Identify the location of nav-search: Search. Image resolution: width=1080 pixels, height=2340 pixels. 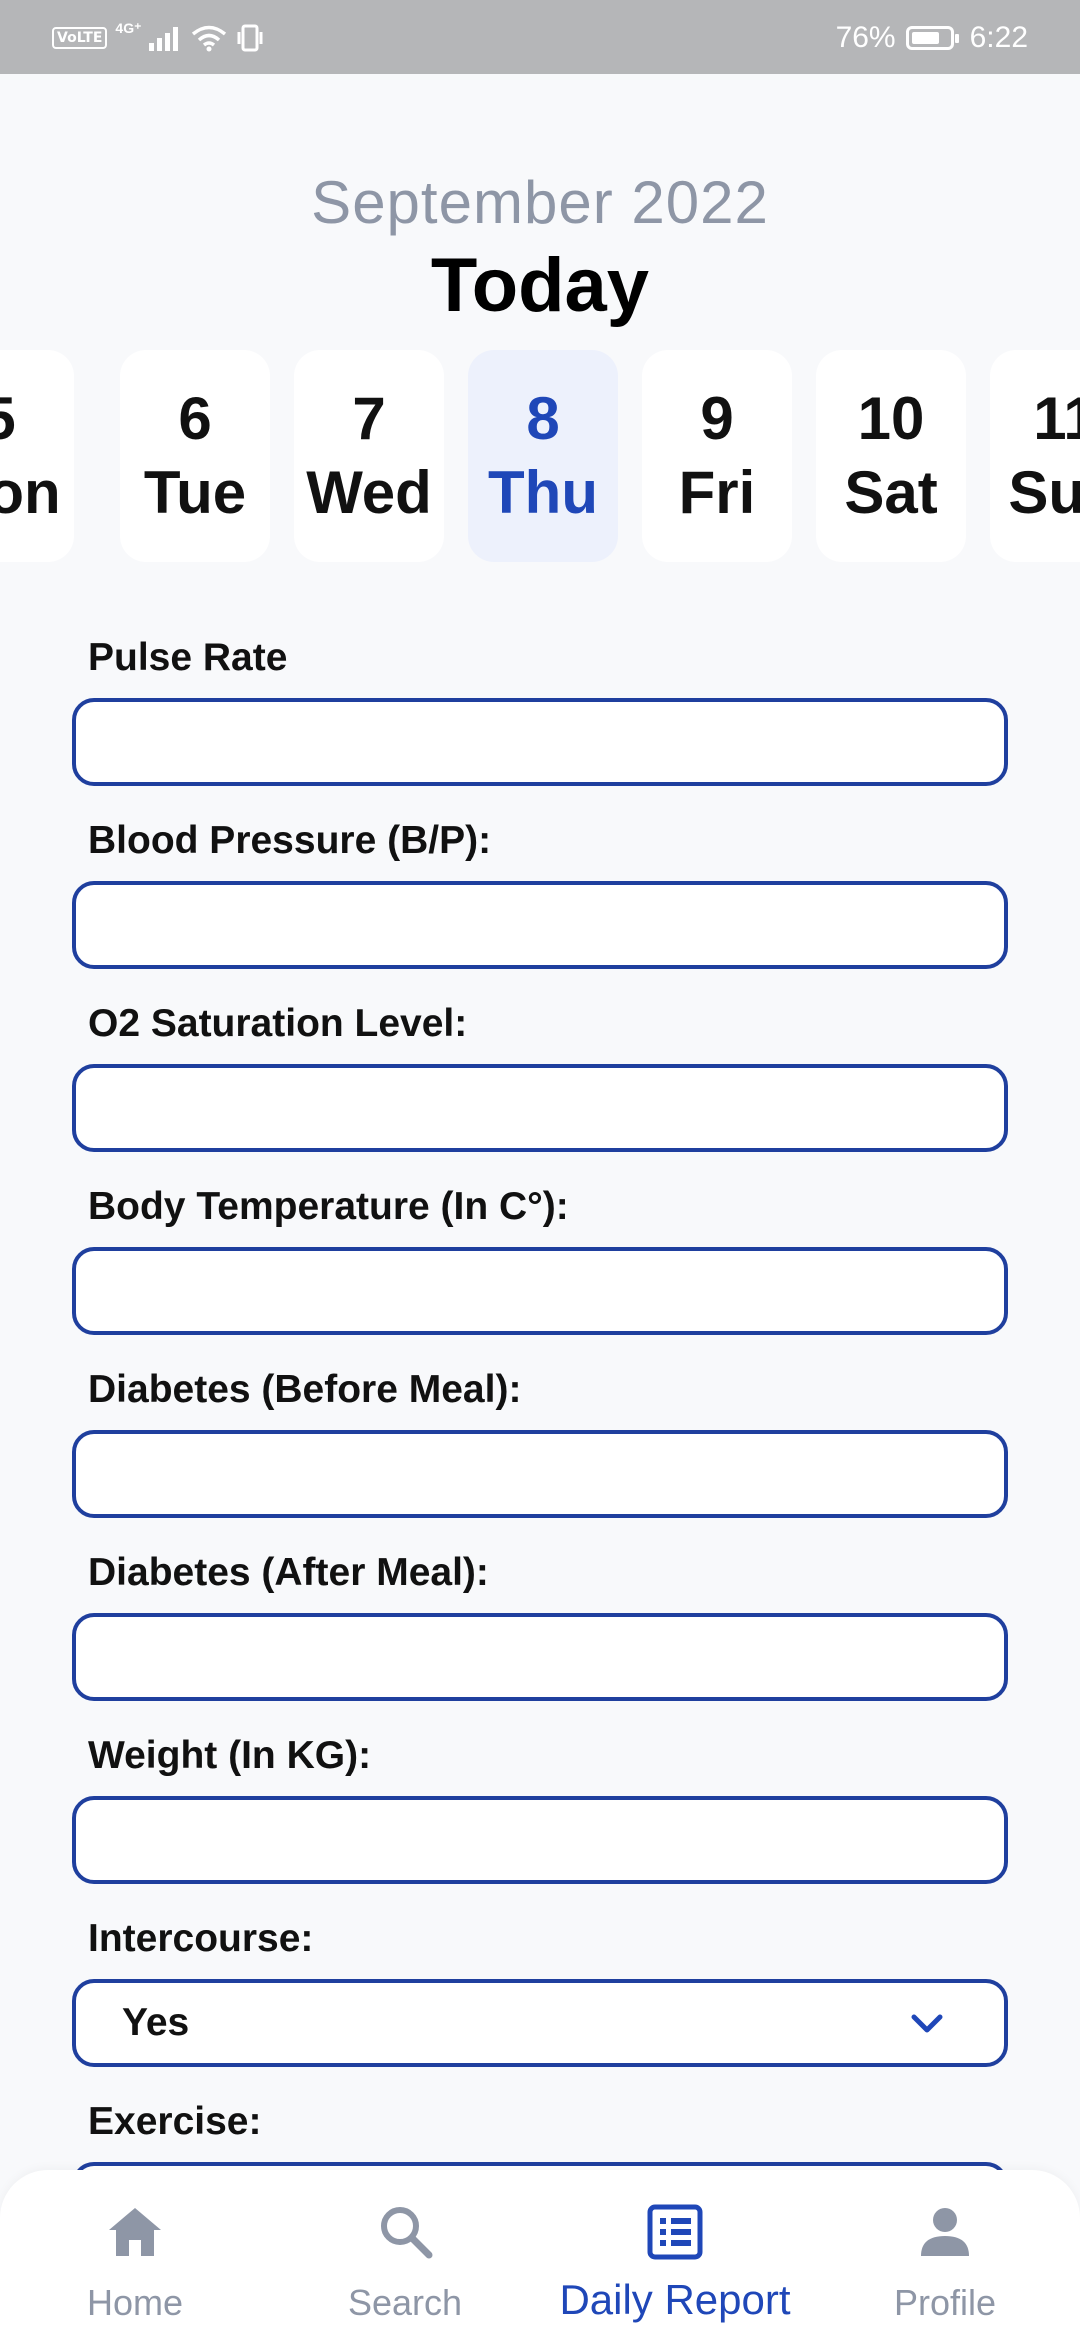
(405, 2255).